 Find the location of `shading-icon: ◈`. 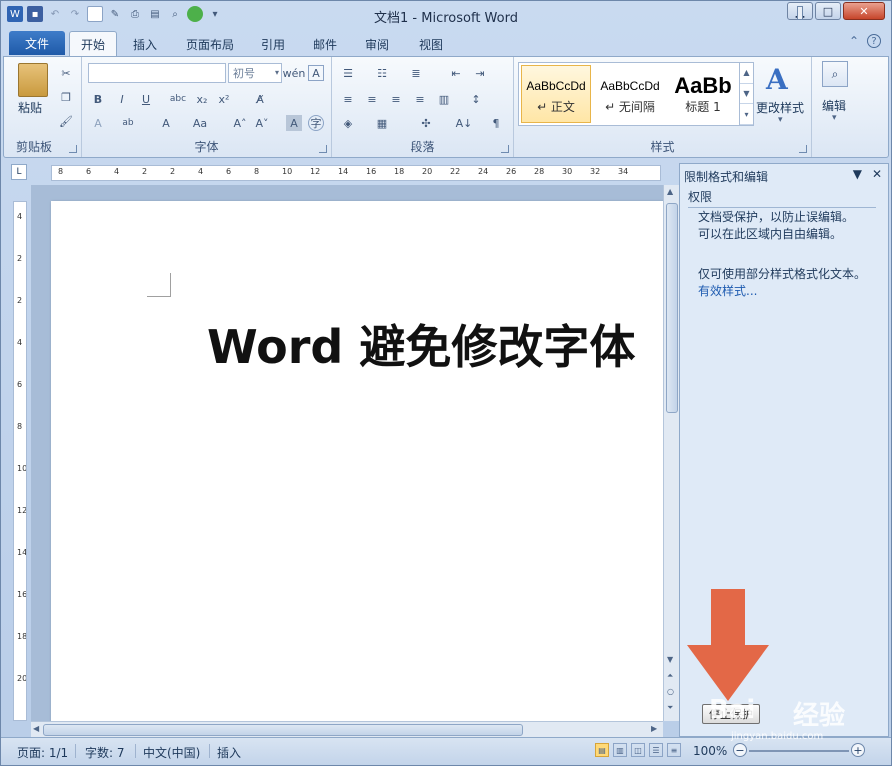

shading-icon: ◈ is located at coordinates (348, 123).